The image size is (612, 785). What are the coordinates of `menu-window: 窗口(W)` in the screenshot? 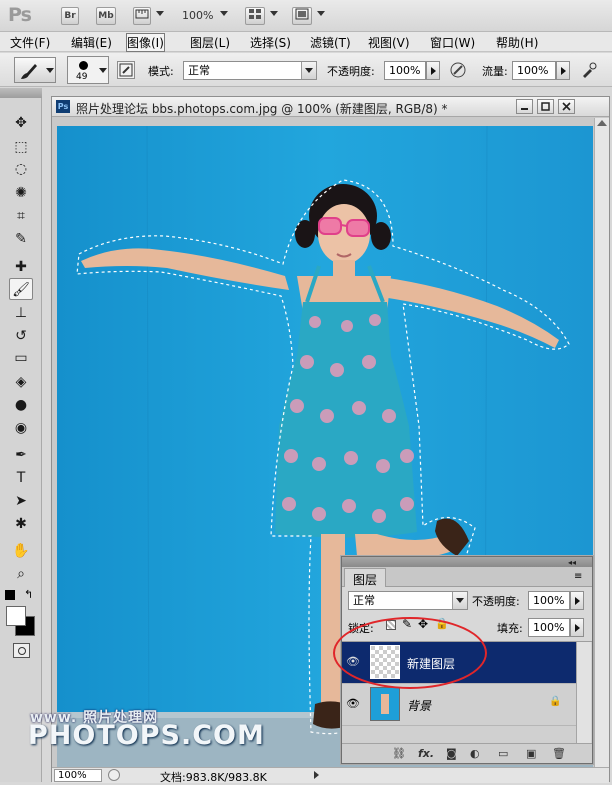 It's located at (452, 42).